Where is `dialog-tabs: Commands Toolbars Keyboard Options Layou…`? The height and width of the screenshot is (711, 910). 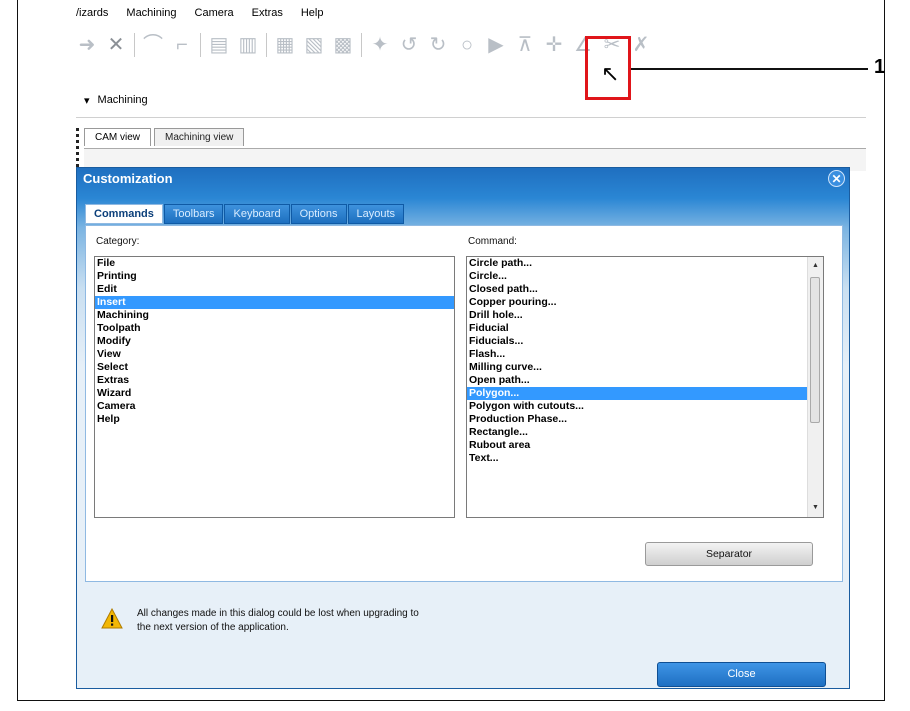 dialog-tabs: Commands Toolbars Keyboard Options Layou… is located at coordinates (245, 214).